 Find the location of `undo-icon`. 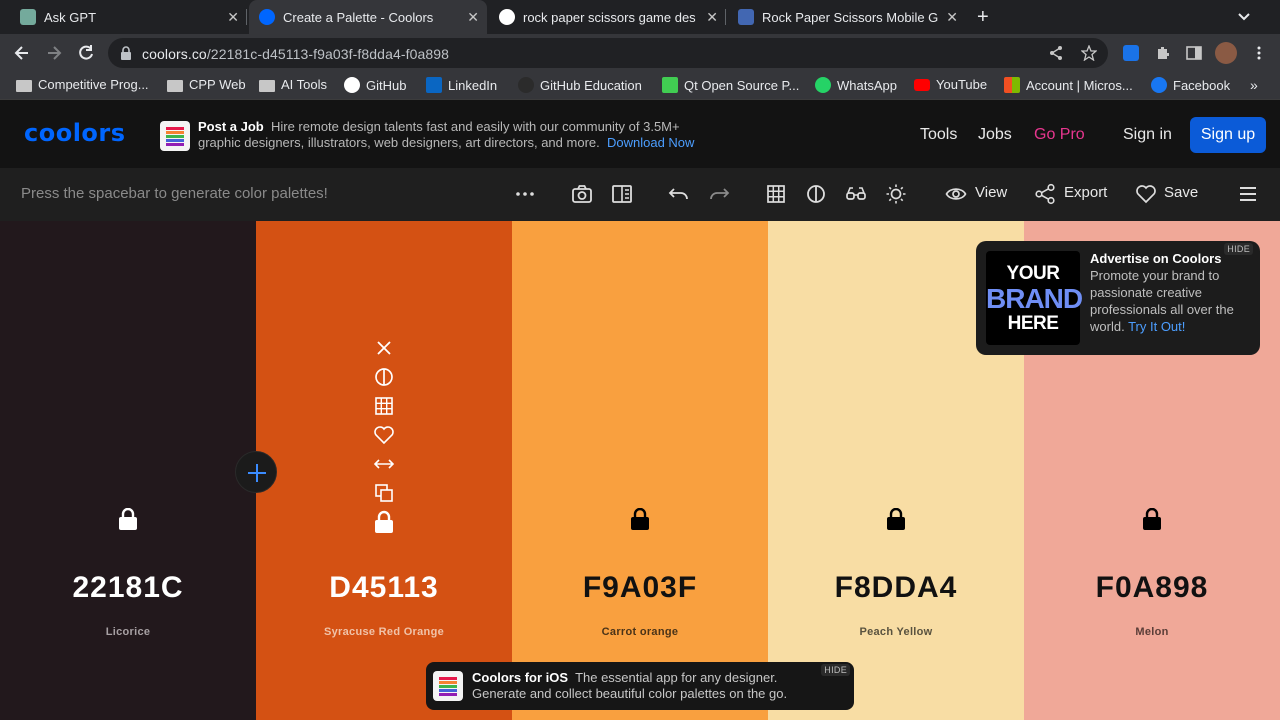

undo-icon is located at coordinates (679, 194).